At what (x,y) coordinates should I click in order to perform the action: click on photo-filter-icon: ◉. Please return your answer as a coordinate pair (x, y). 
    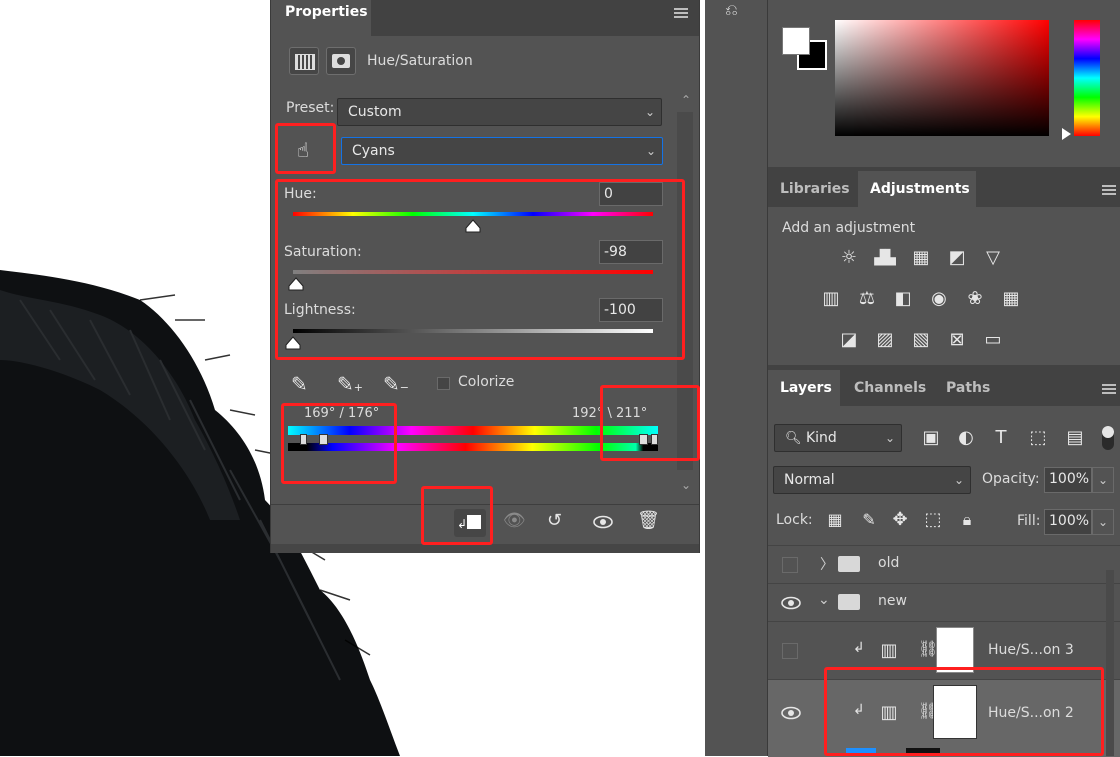
    Looking at the image, I should click on (939, 299).